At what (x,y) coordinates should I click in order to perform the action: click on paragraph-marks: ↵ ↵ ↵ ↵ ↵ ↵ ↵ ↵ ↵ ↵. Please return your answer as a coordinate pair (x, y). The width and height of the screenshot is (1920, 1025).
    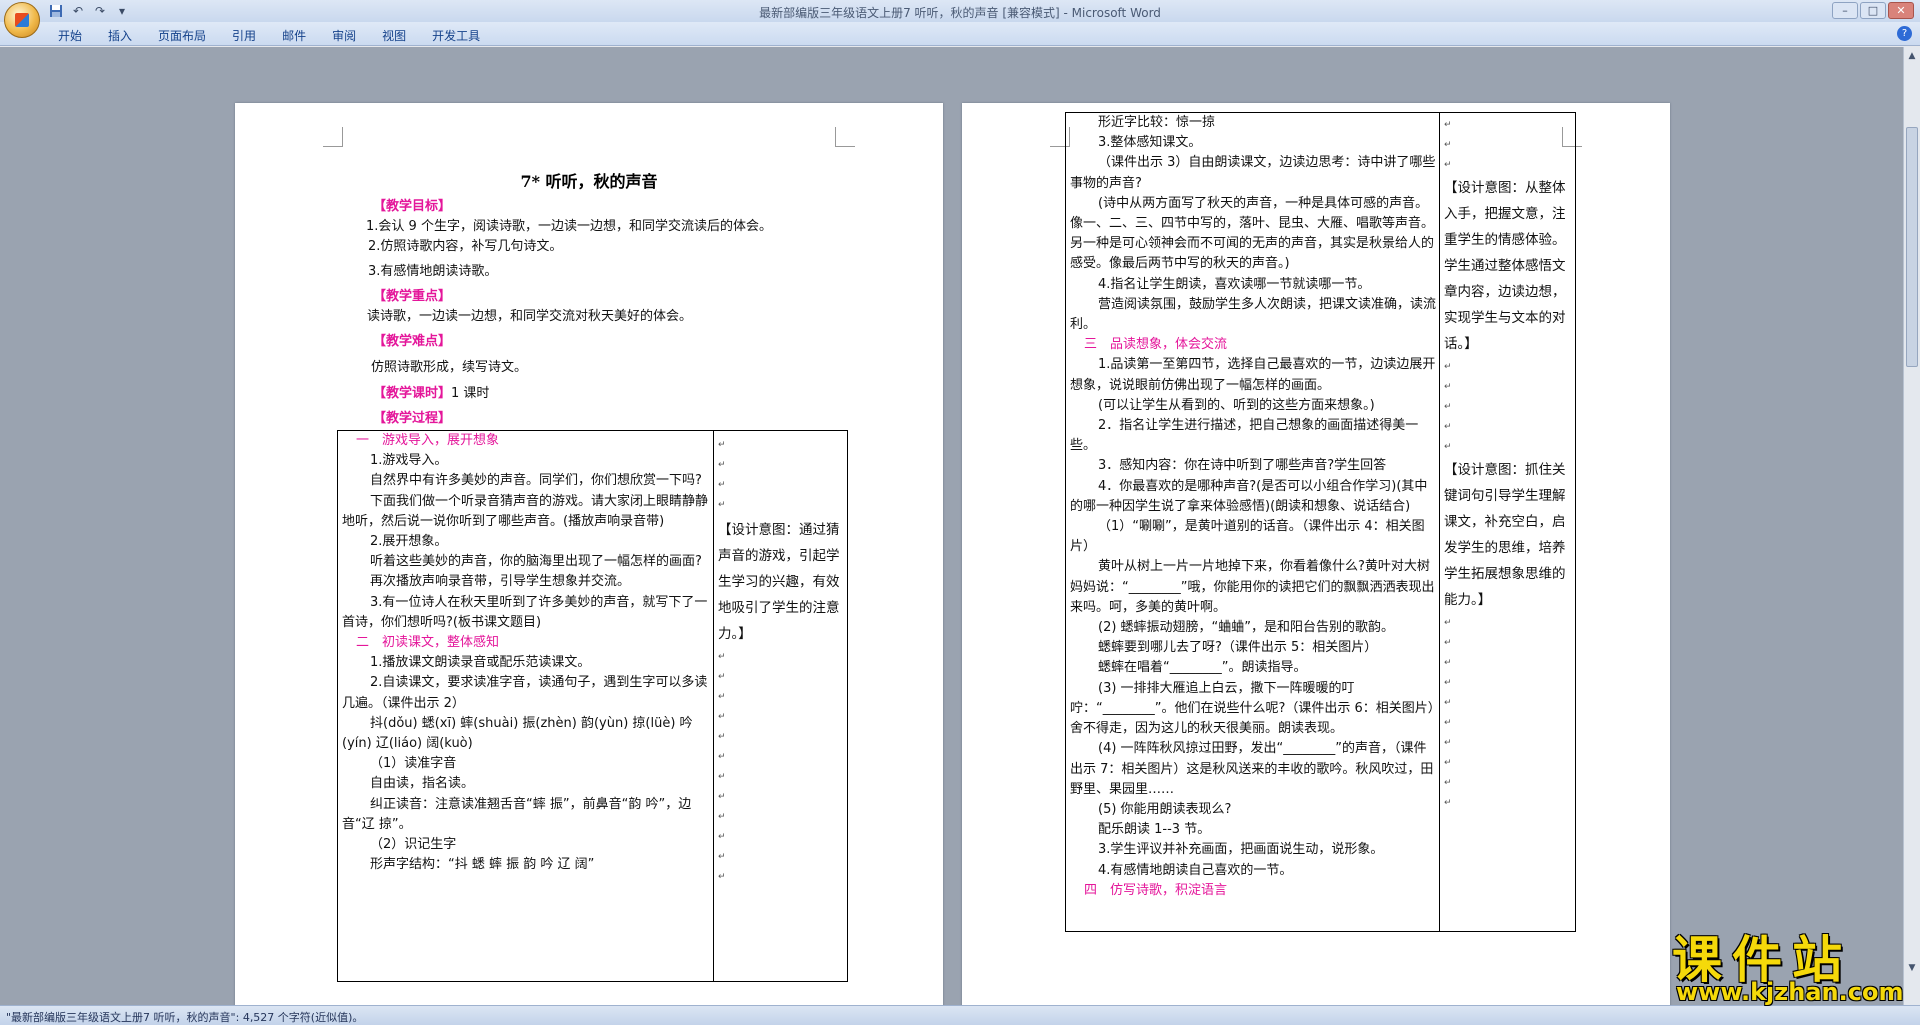
    Looking at the image, I should click on (1448, 713).